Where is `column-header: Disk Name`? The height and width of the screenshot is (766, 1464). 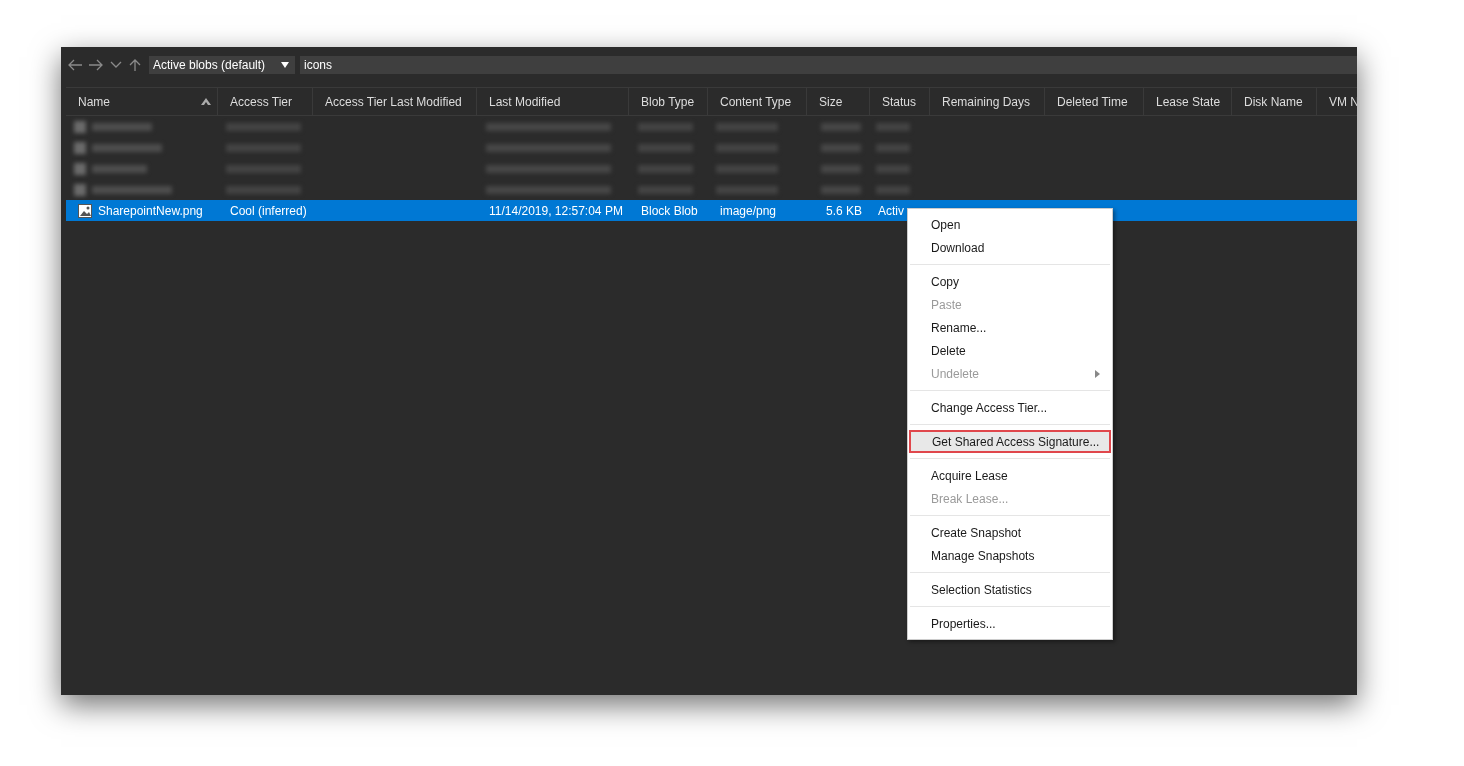
column-header: Disk Name is located at coordinates (1274, 101).